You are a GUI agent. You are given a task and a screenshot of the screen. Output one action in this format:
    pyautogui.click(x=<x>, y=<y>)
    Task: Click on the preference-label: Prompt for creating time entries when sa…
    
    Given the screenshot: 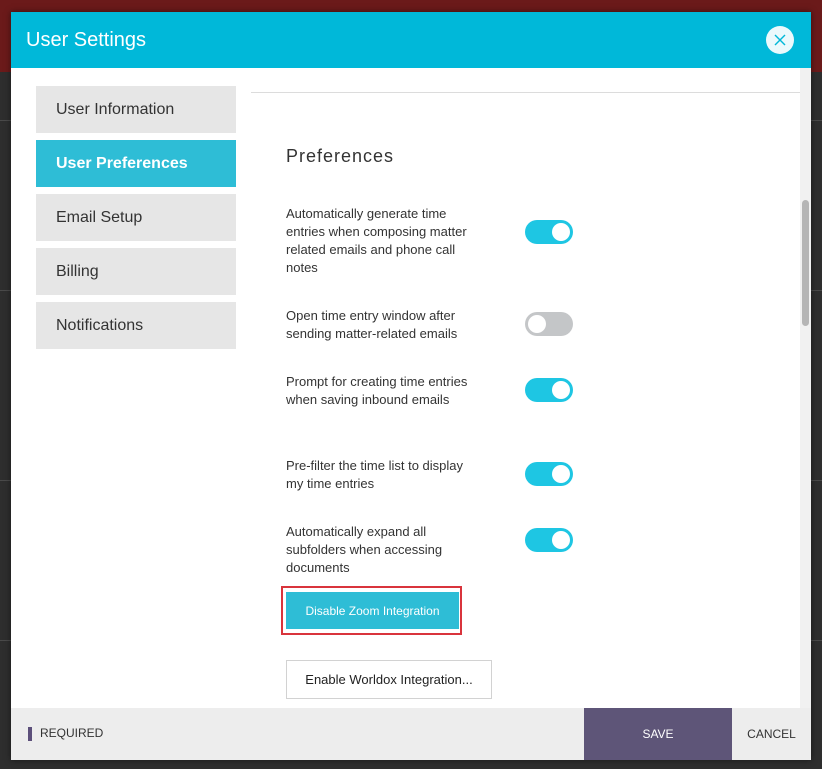 What is the action you would take?
    pyautogui.click(x=377, y=390)
    